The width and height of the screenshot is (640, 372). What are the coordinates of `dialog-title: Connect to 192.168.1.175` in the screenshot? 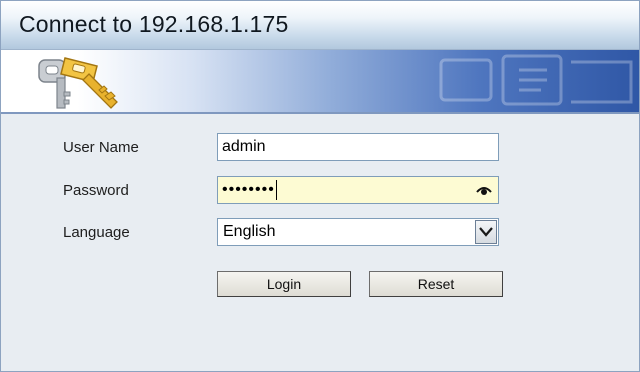 It's located at (154, 24).